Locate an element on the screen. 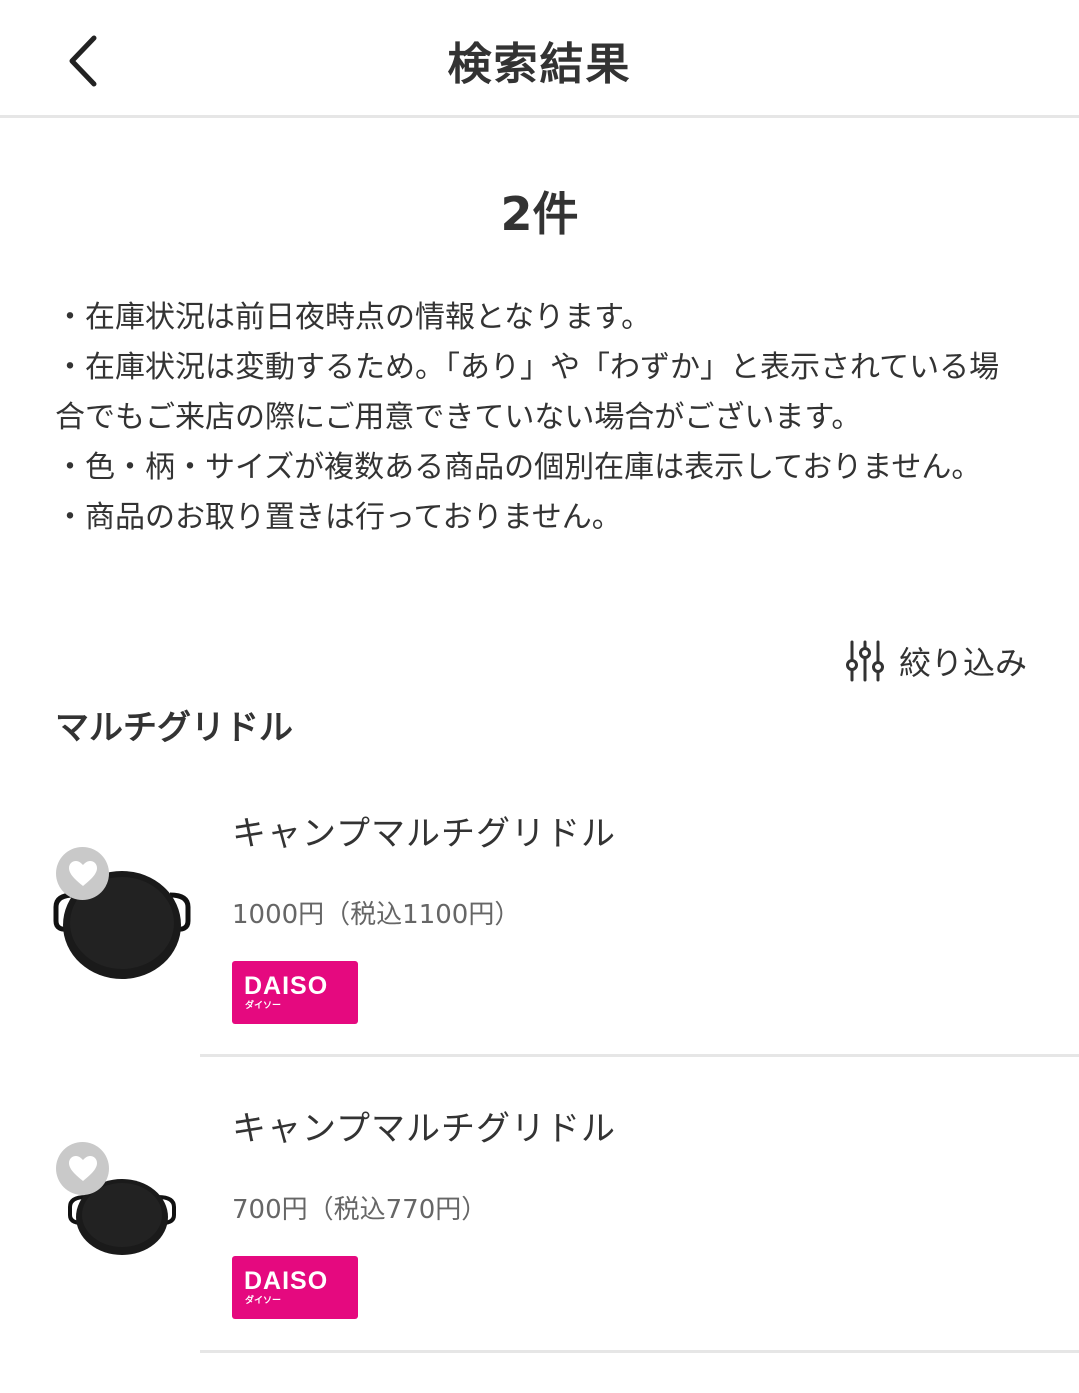  filter-button: 絞り込み is located at coordinates (936, 661).